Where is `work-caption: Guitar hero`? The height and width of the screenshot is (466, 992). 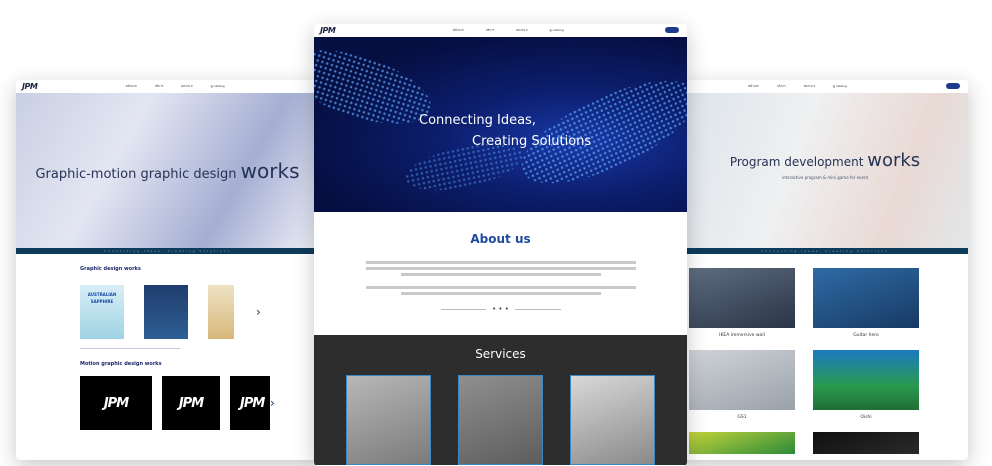
work-caption: Guitar hero is located at coordinates (866, 335).